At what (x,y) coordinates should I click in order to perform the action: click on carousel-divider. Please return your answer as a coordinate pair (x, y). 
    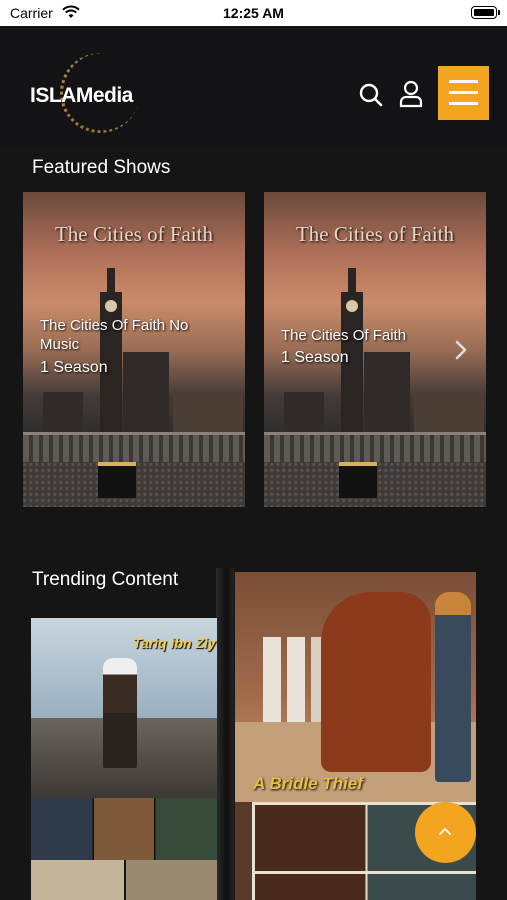
    Looking at the image, I should click on (225, 734).